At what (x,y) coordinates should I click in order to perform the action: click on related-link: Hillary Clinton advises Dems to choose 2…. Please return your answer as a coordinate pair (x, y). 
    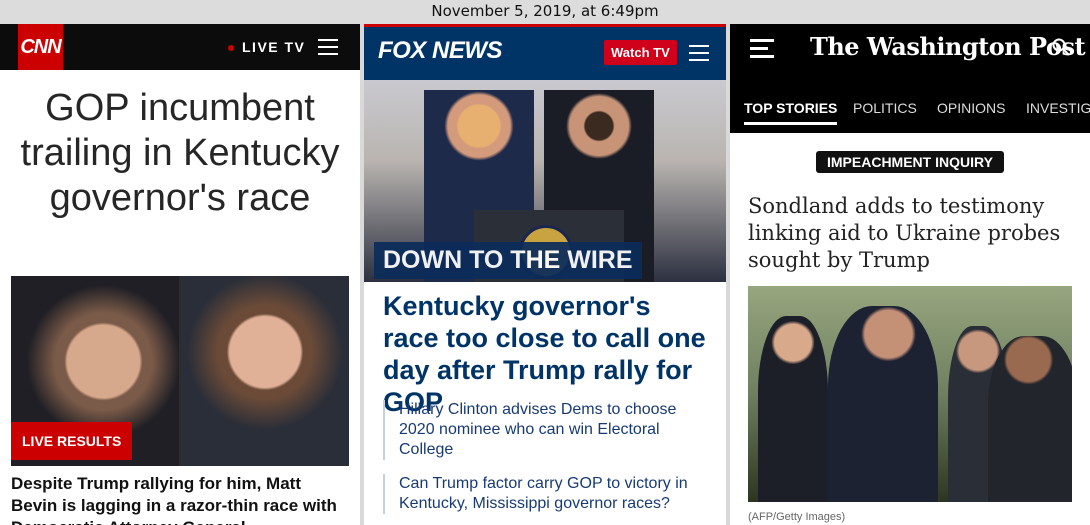
    Looking at the image, I should click on (543, 430).